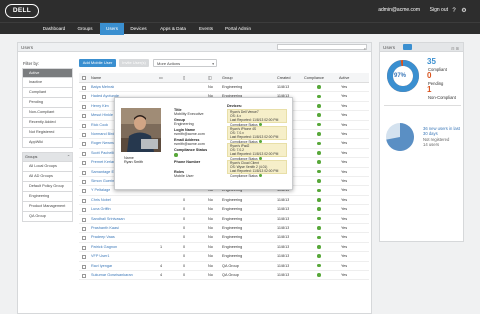 This screenshot has width=480, height=314. What do you see at coordinates (100, 190) in the screenshot?
I see `user-name: Y Peltalage` at bounding box center [100, 190].